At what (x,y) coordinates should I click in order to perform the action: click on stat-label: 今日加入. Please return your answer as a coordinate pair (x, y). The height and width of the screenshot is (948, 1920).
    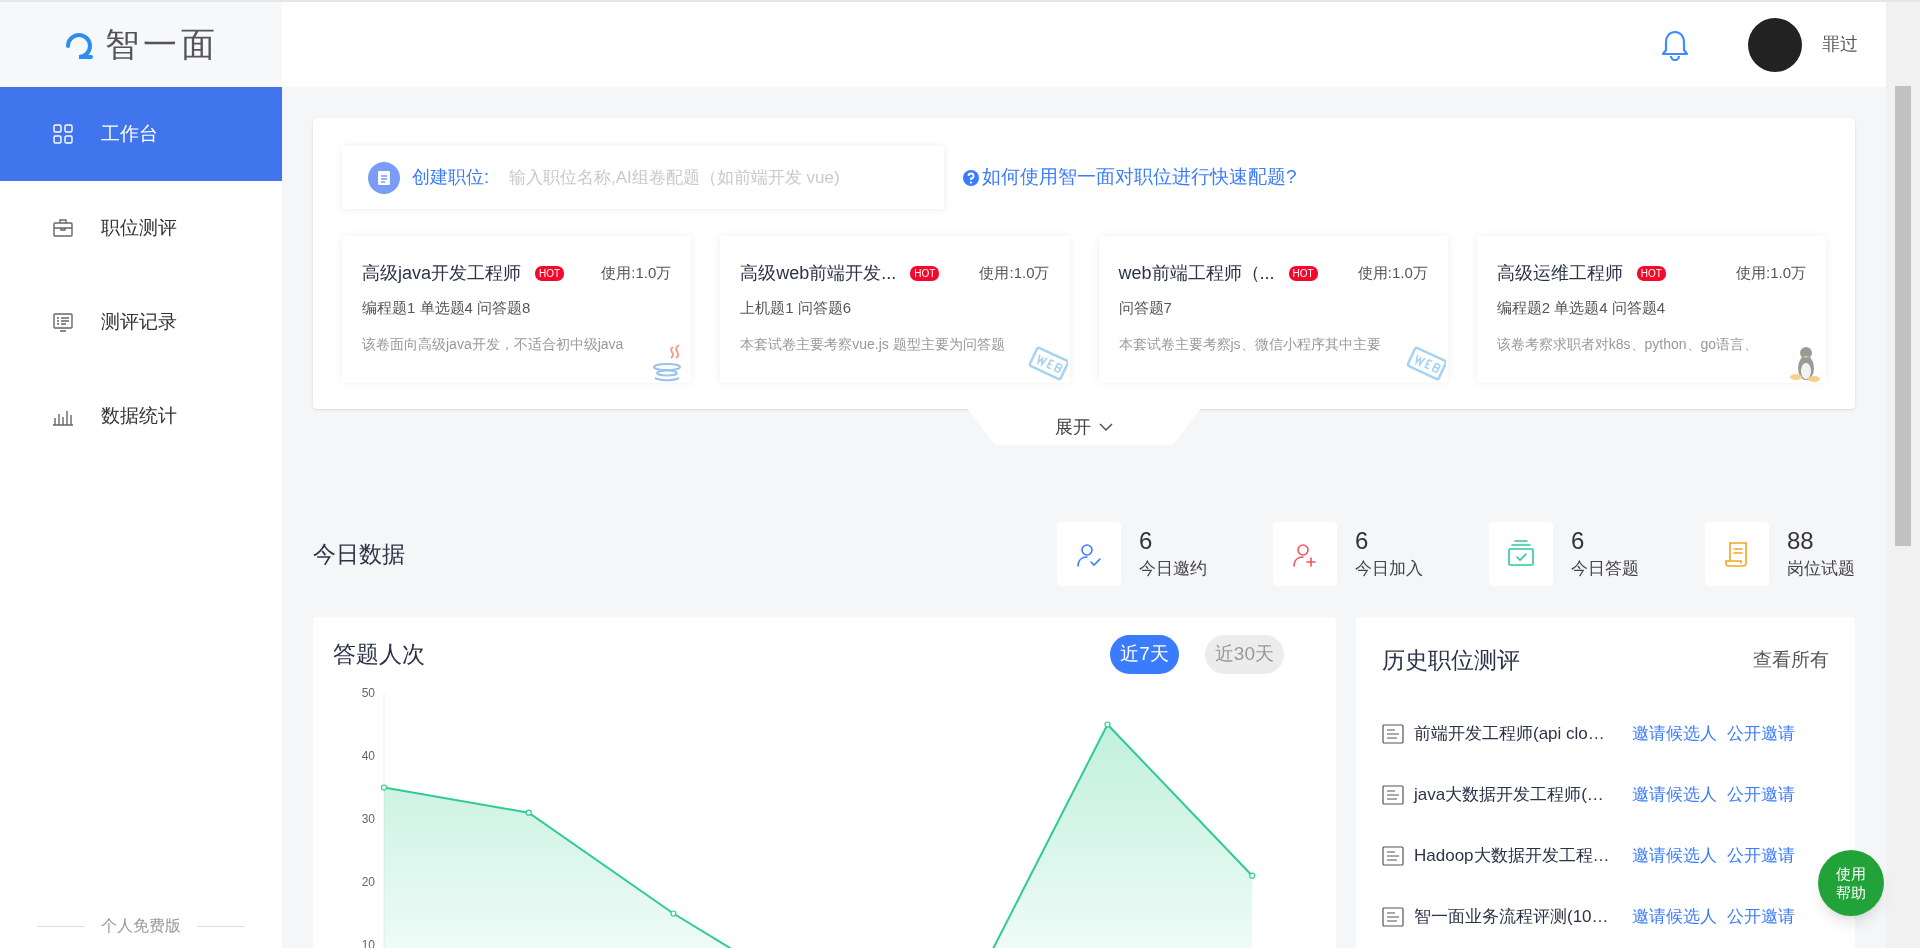
    Looking at the image, I should click on (1389, 569).